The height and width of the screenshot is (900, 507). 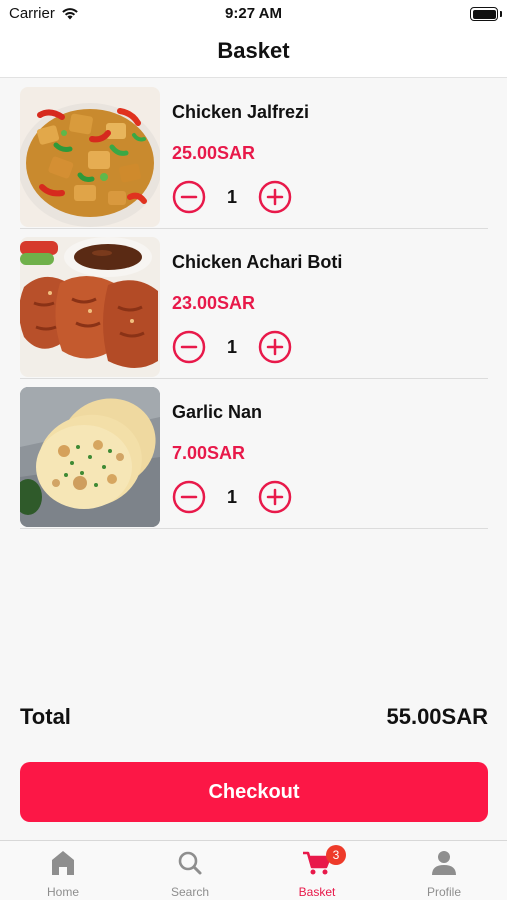 I want to click on home-icon, so click(x=63, y=863).